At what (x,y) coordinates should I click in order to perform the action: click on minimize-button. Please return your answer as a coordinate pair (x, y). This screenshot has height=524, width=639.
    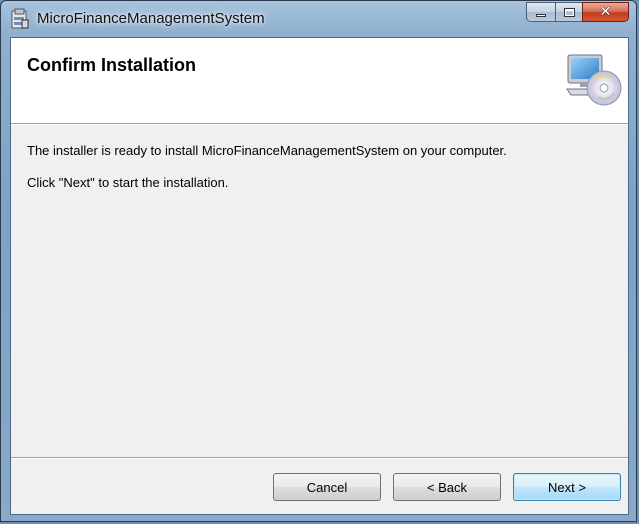
    Looking at the image, I should click on (540, 12).